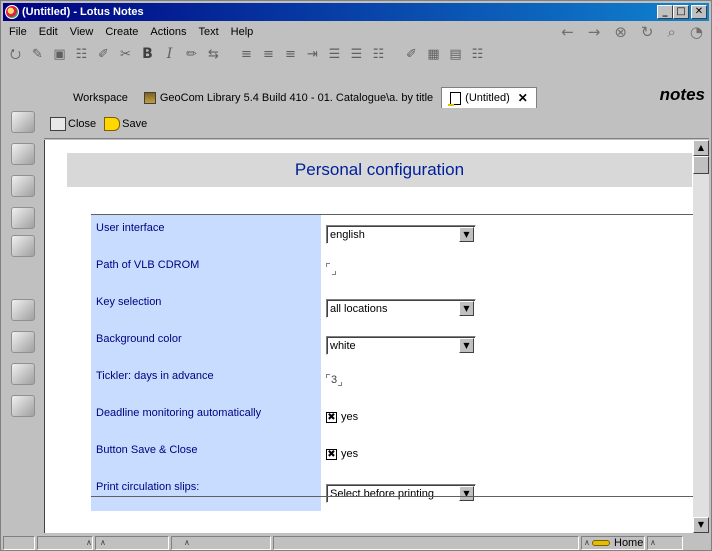 This screenshot has height=551, width=712. What do you see at coordinates (168, 32) in the screenshot?
I see `menu-actions: Actions` at bounding box center [168, 32].